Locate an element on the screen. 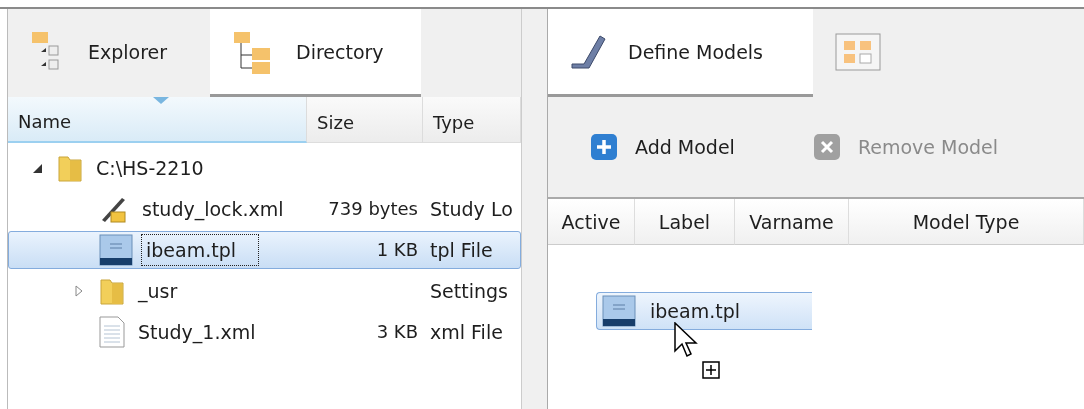  file-name: C:\HS-2210 is located at coordinates (150, 168).